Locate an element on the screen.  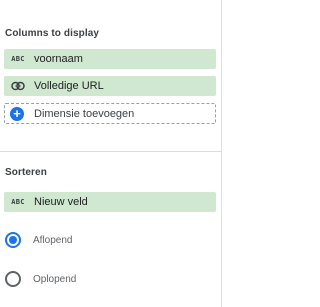
sort-option-oplopend: Oplopend is located at coordinates (40, 279).